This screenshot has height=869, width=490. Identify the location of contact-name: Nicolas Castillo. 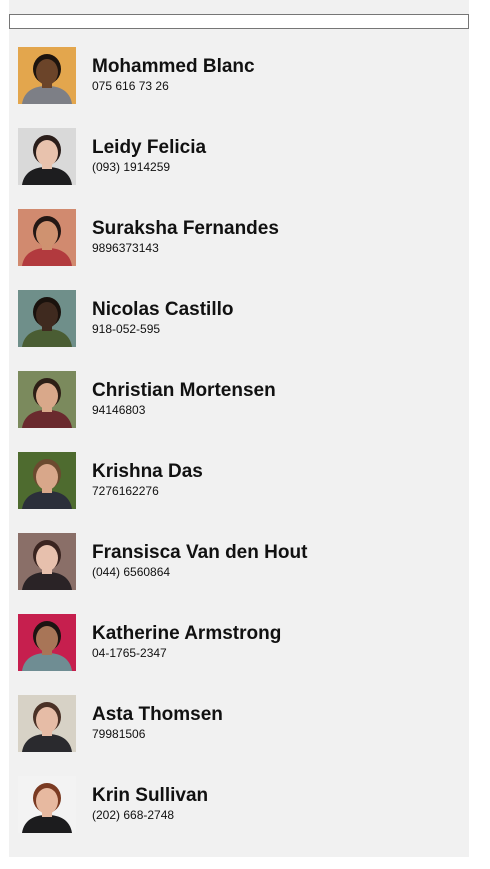
(163, 309).